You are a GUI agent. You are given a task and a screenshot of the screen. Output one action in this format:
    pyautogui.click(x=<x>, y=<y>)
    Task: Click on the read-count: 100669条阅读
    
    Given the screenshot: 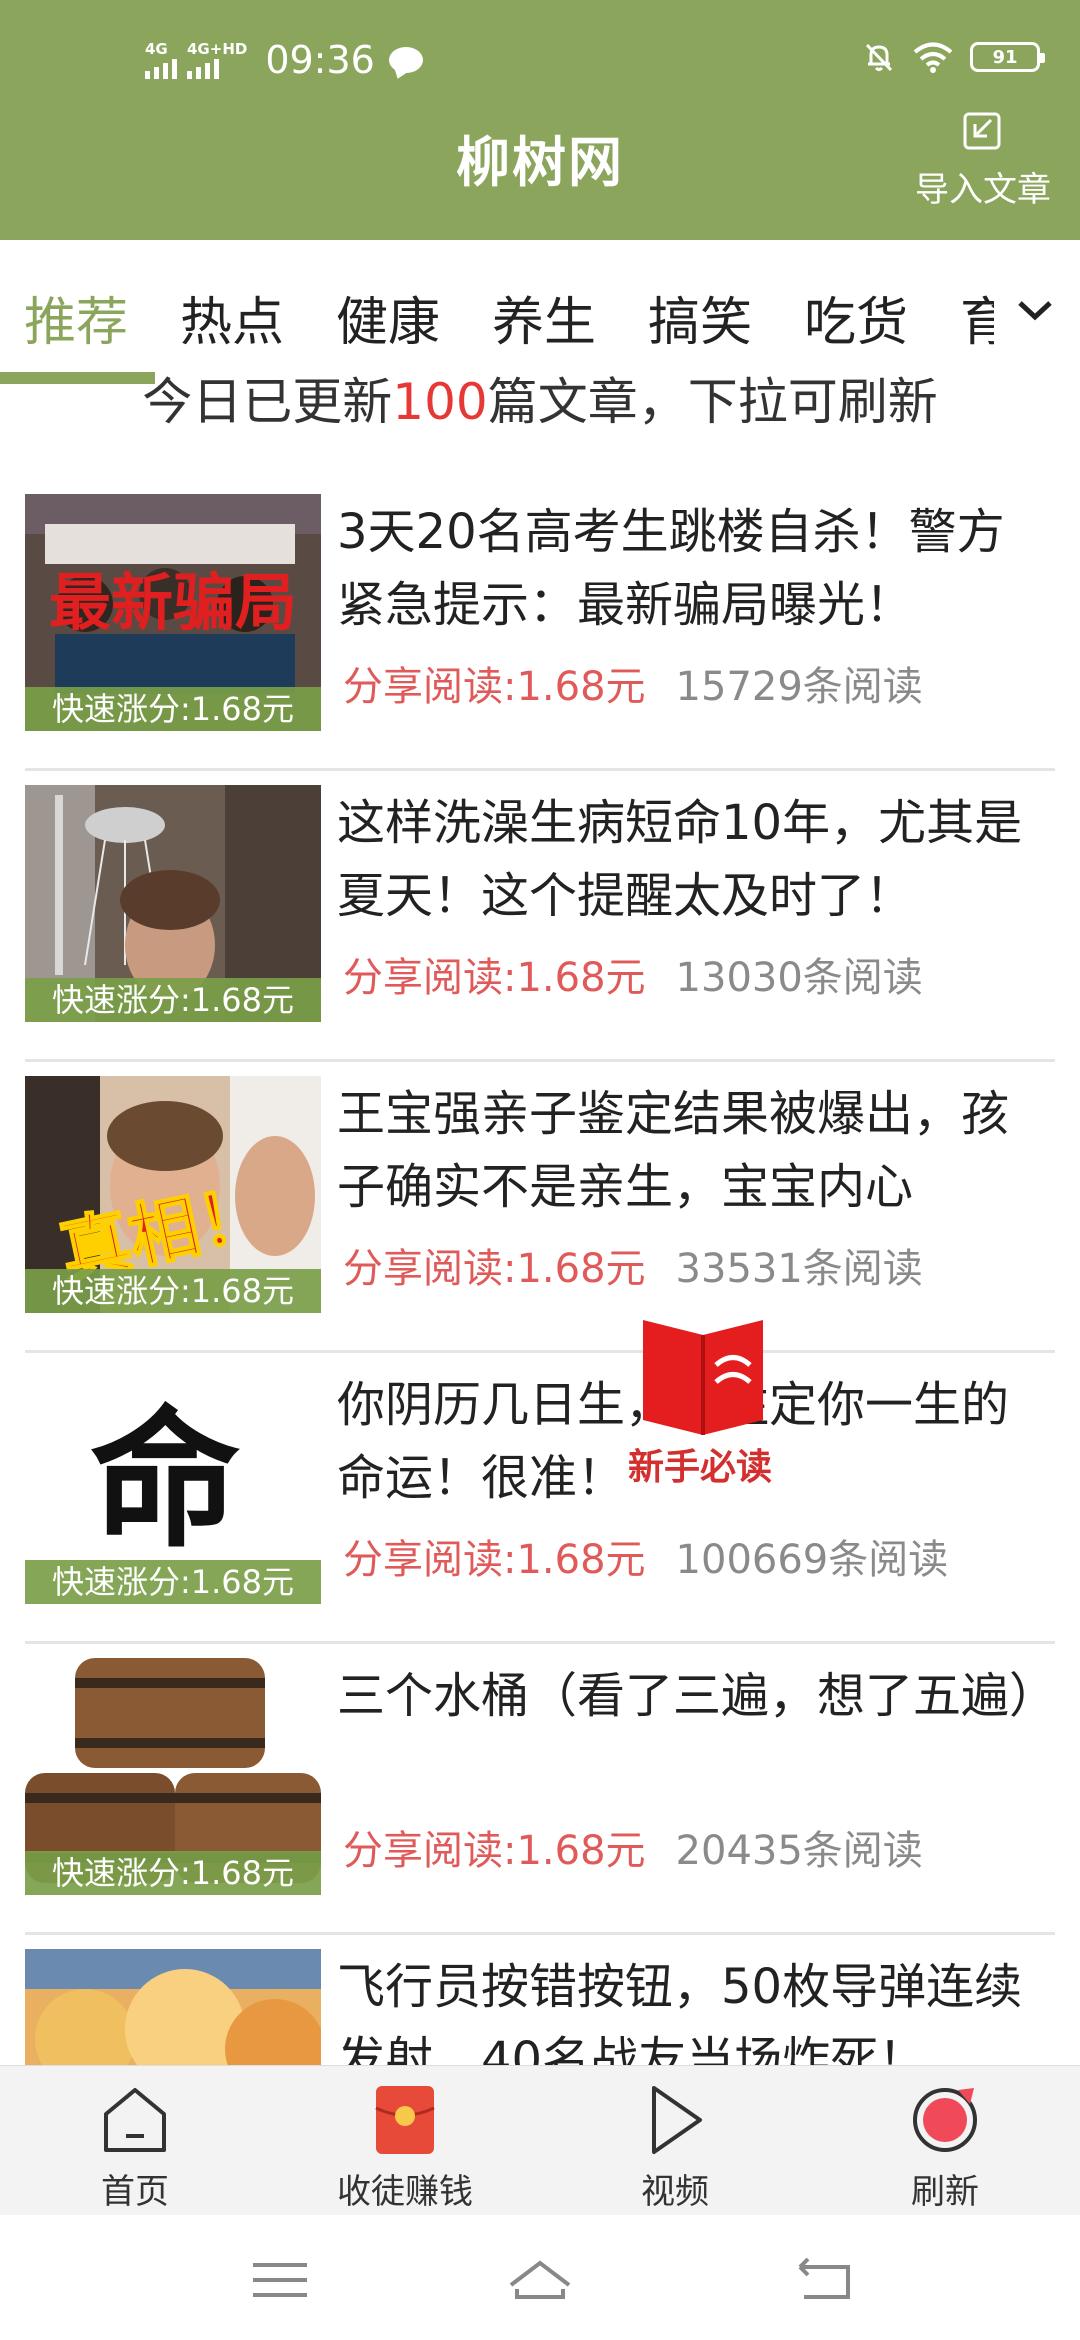 What is the action you would take?
    pyautogui.click(x=812, y=1560)
    